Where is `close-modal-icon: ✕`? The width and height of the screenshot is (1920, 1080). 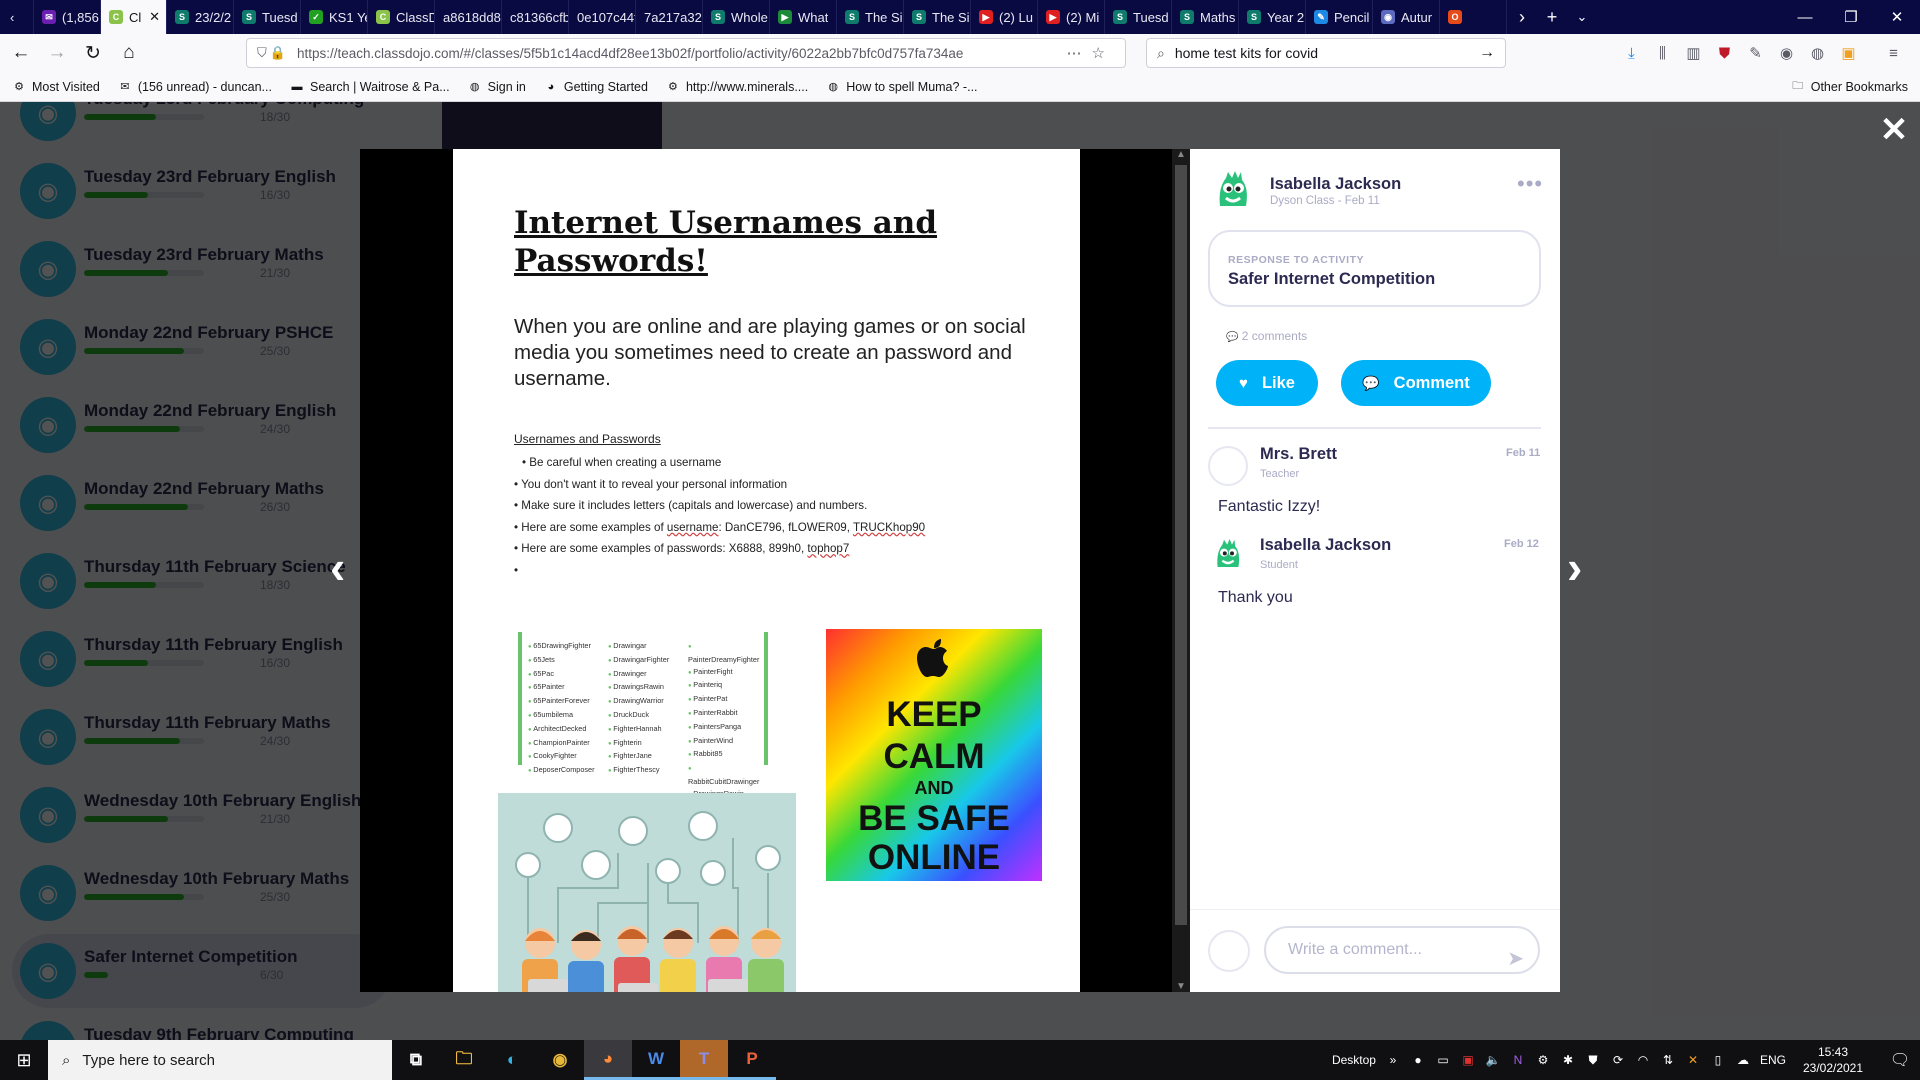 close-modal-icon: ✕ is located at coordinates (1894, 130).